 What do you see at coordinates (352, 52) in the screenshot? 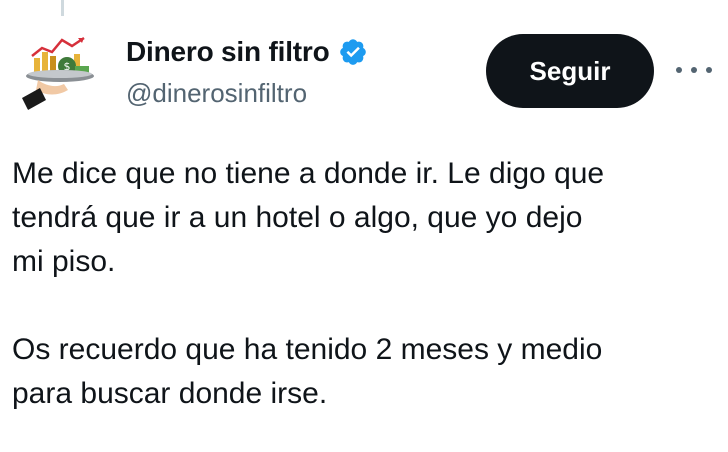
I see `verified-badge-icon` at bounding box center [352, 52].